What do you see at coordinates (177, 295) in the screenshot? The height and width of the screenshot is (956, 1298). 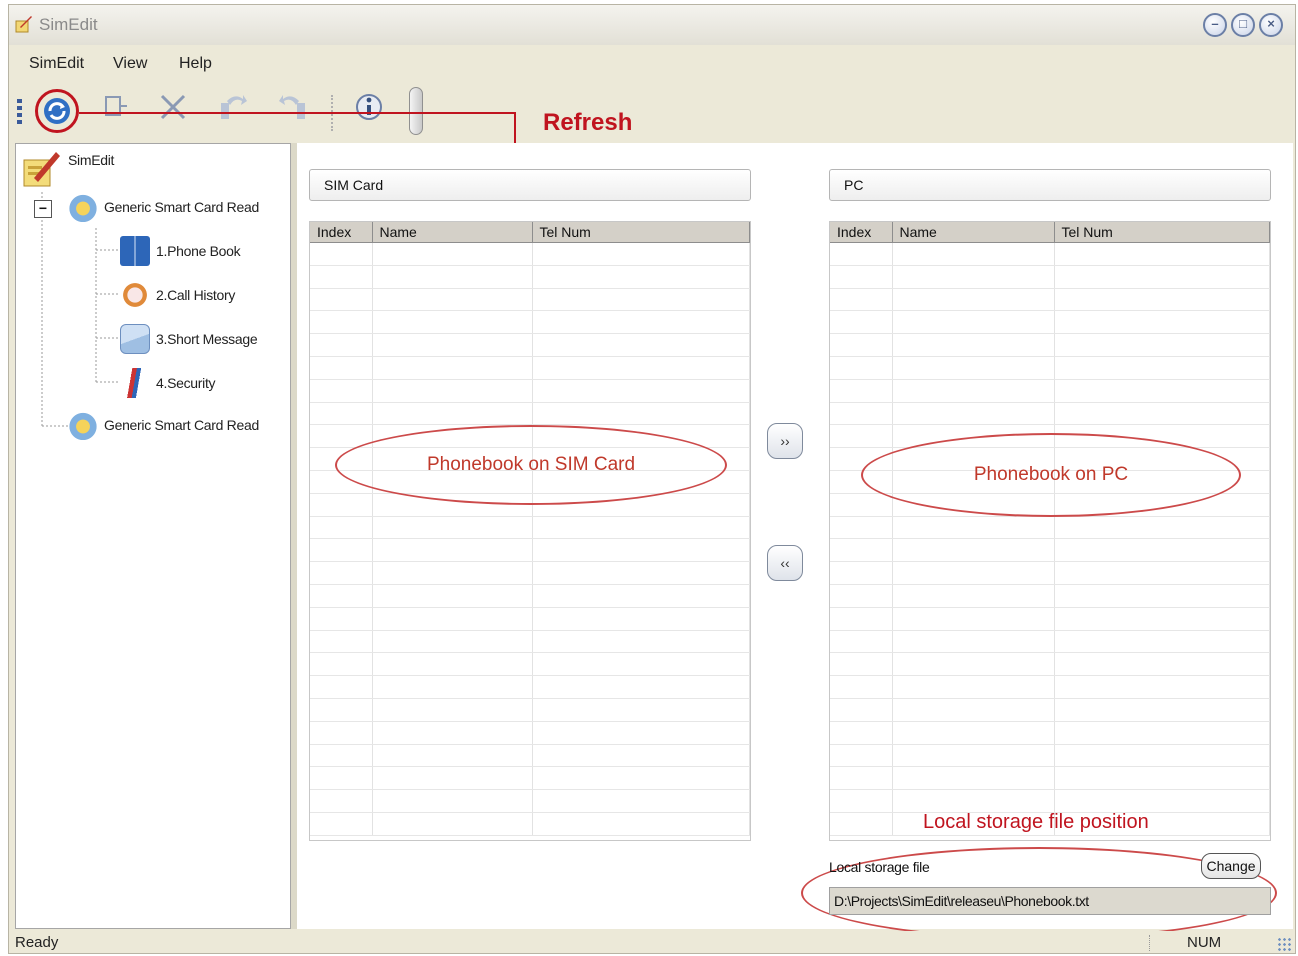 I see `tree-item-call-history: 2.Call History` at bounding box center [177, 295].